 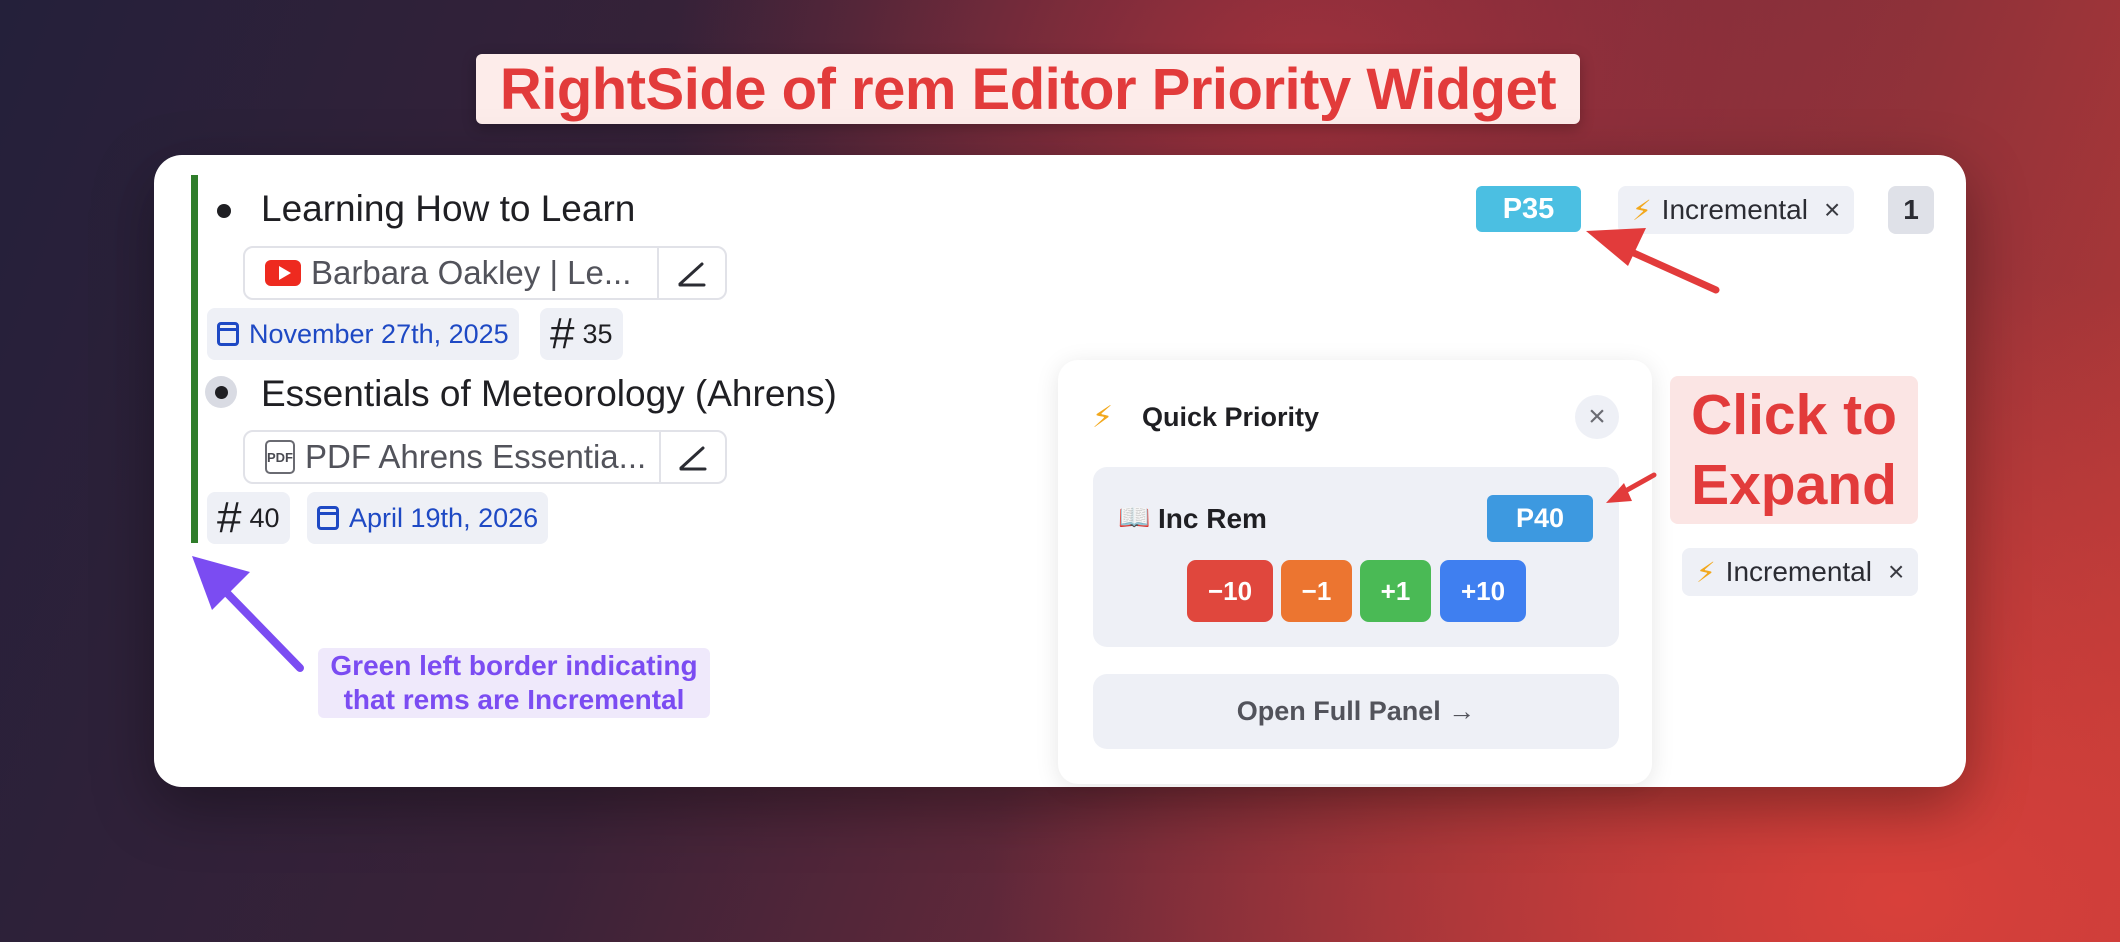 What do you see at coordinates (1631, 487) in the screenshot?
I see `arrow-to-popup-priority` at bounding box center [1631, 487].